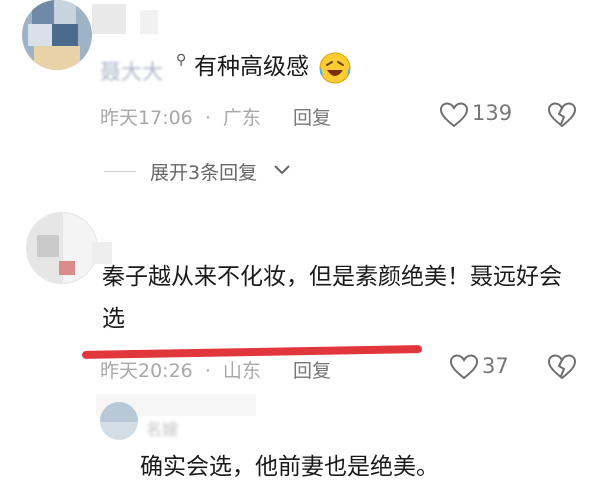 The width and height of the screenshot is (600, 498). Describe the element at coordinates (109, 19) in the screenshot. I see `avatar-badge` at that location.